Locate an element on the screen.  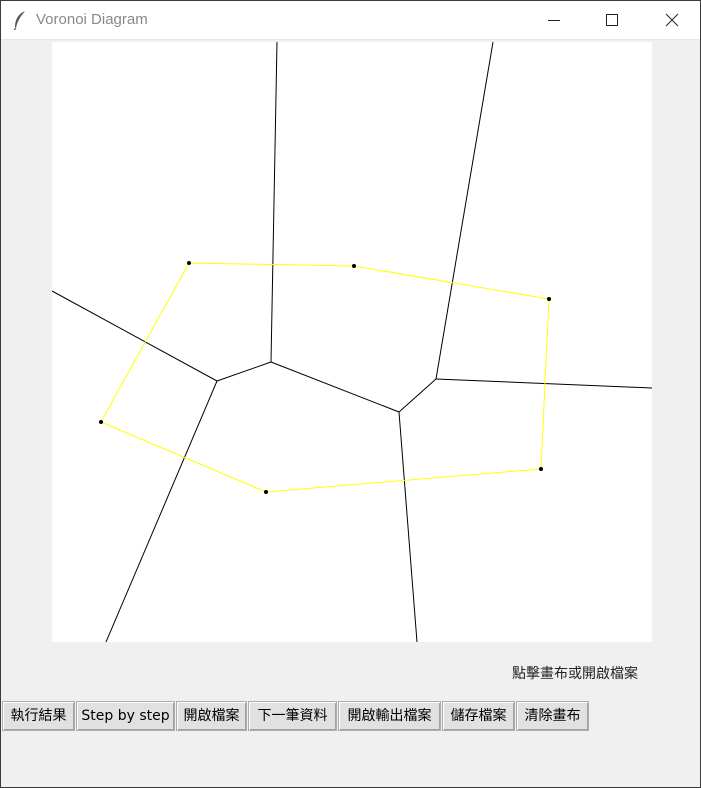
status-text: 點擊畫布或開啟檔案 is located at coordinates (575, 674).